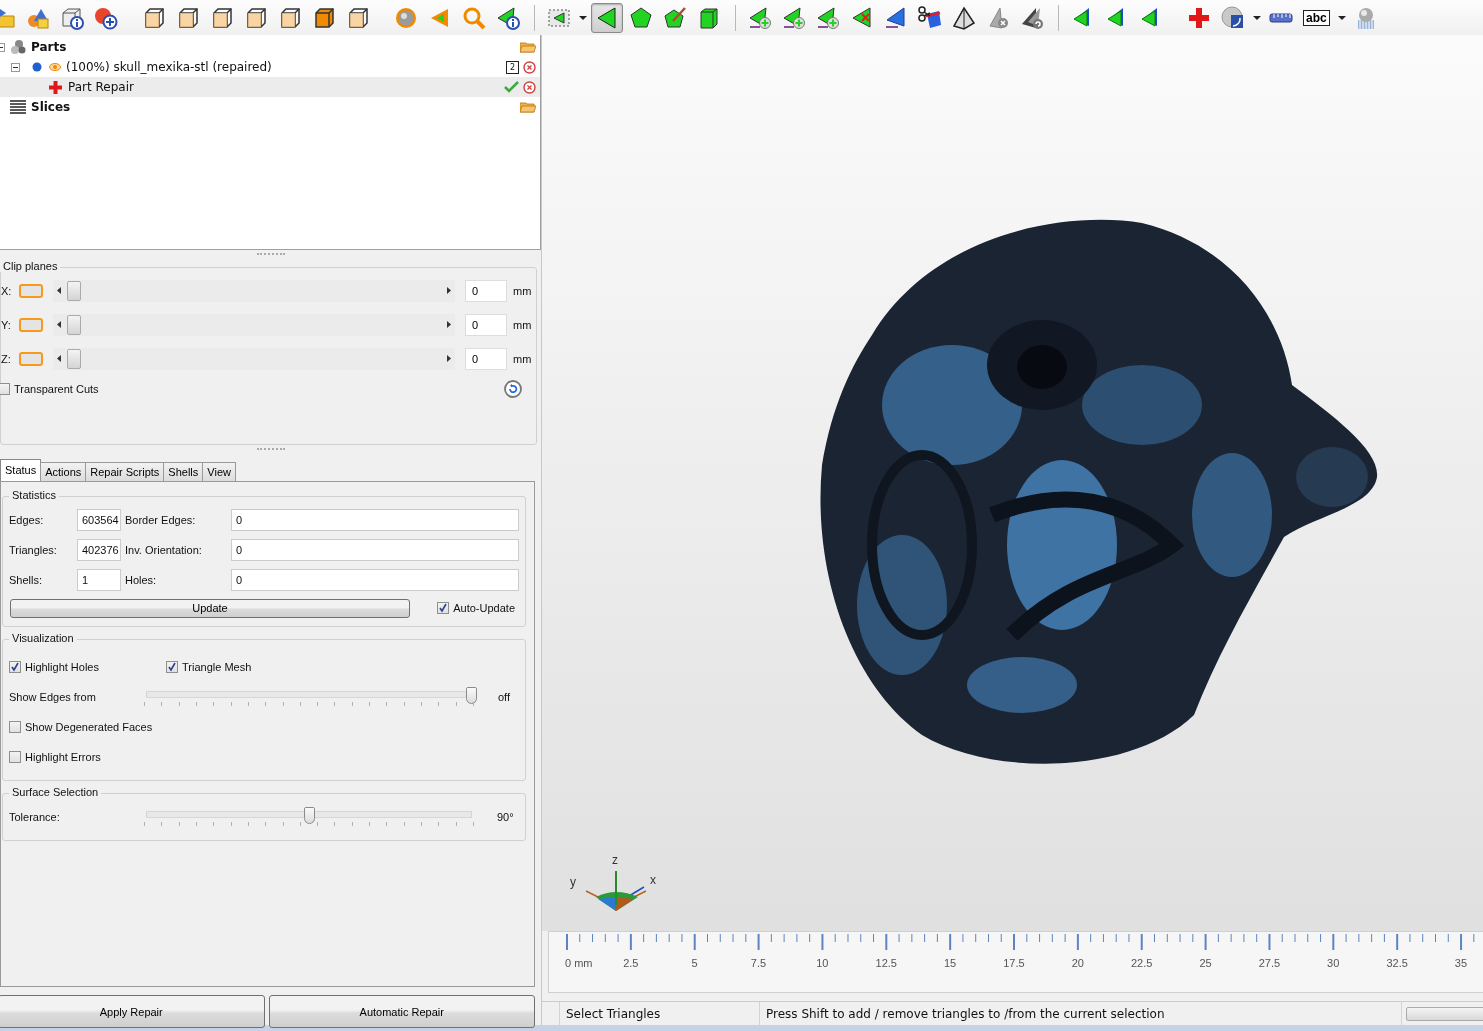 The height and width of the screenshot is (1031, 1483). I want to click on tab: Repair Scripts, so click(125, 471).